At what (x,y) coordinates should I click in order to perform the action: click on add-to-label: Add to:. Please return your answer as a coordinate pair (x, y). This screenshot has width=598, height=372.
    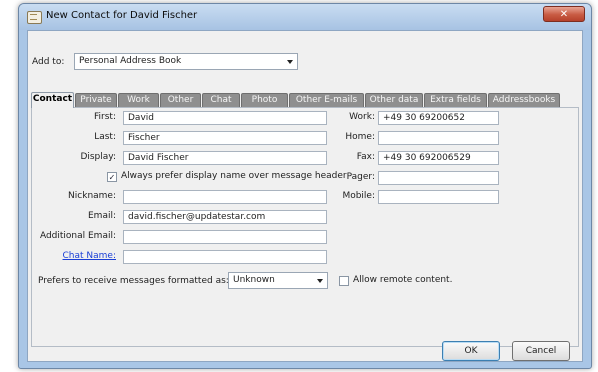
    Looking at the image, I should click on (48, 62).